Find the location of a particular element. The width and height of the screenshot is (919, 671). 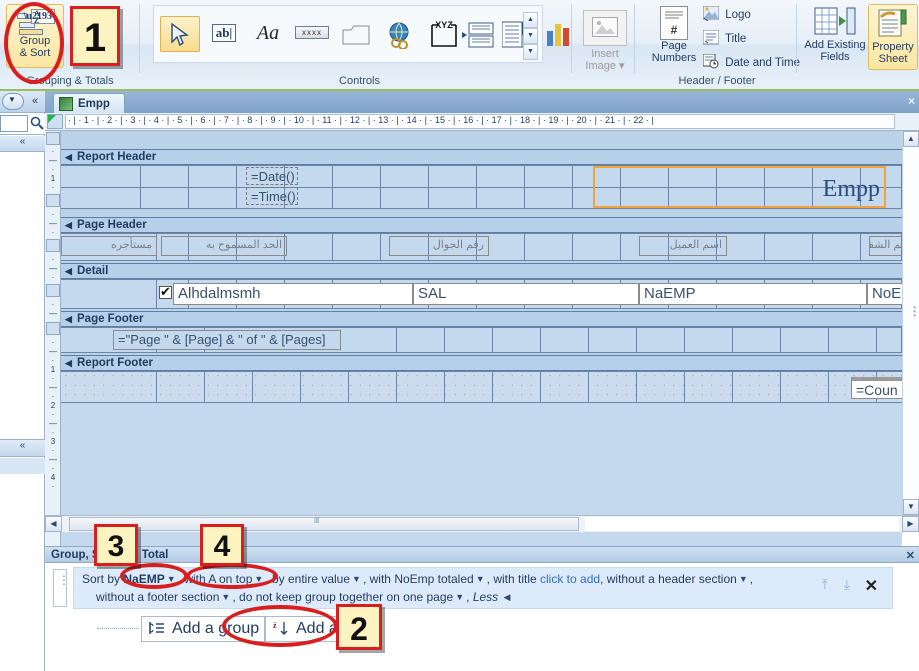

page-footer-expression-control: ="Page " & [Page] & " of " & [Pages] is located at coordinates (227, 340).